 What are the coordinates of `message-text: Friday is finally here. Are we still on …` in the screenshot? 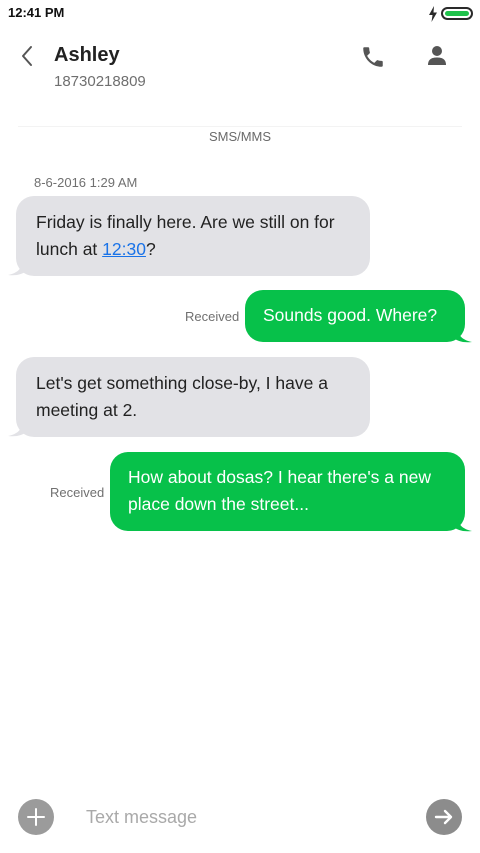 It's located at (185, 235).